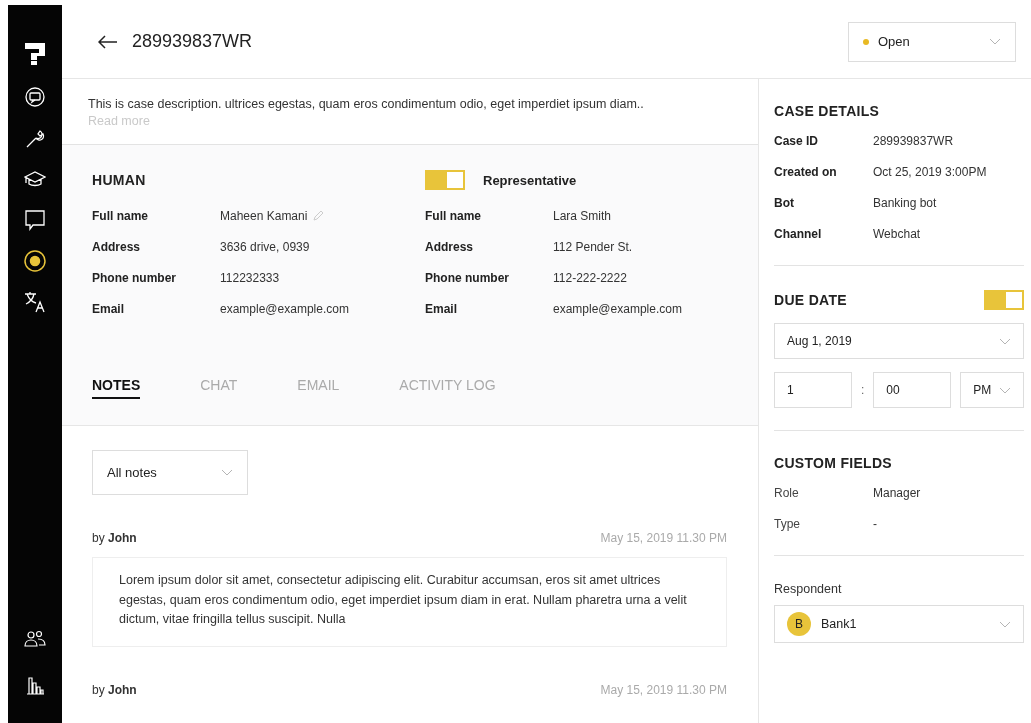 This screenshot has height=723, width=1031. Describe the element at coordinates (806, 172) in the screenshot. I see `field-label: Created on` at that location.